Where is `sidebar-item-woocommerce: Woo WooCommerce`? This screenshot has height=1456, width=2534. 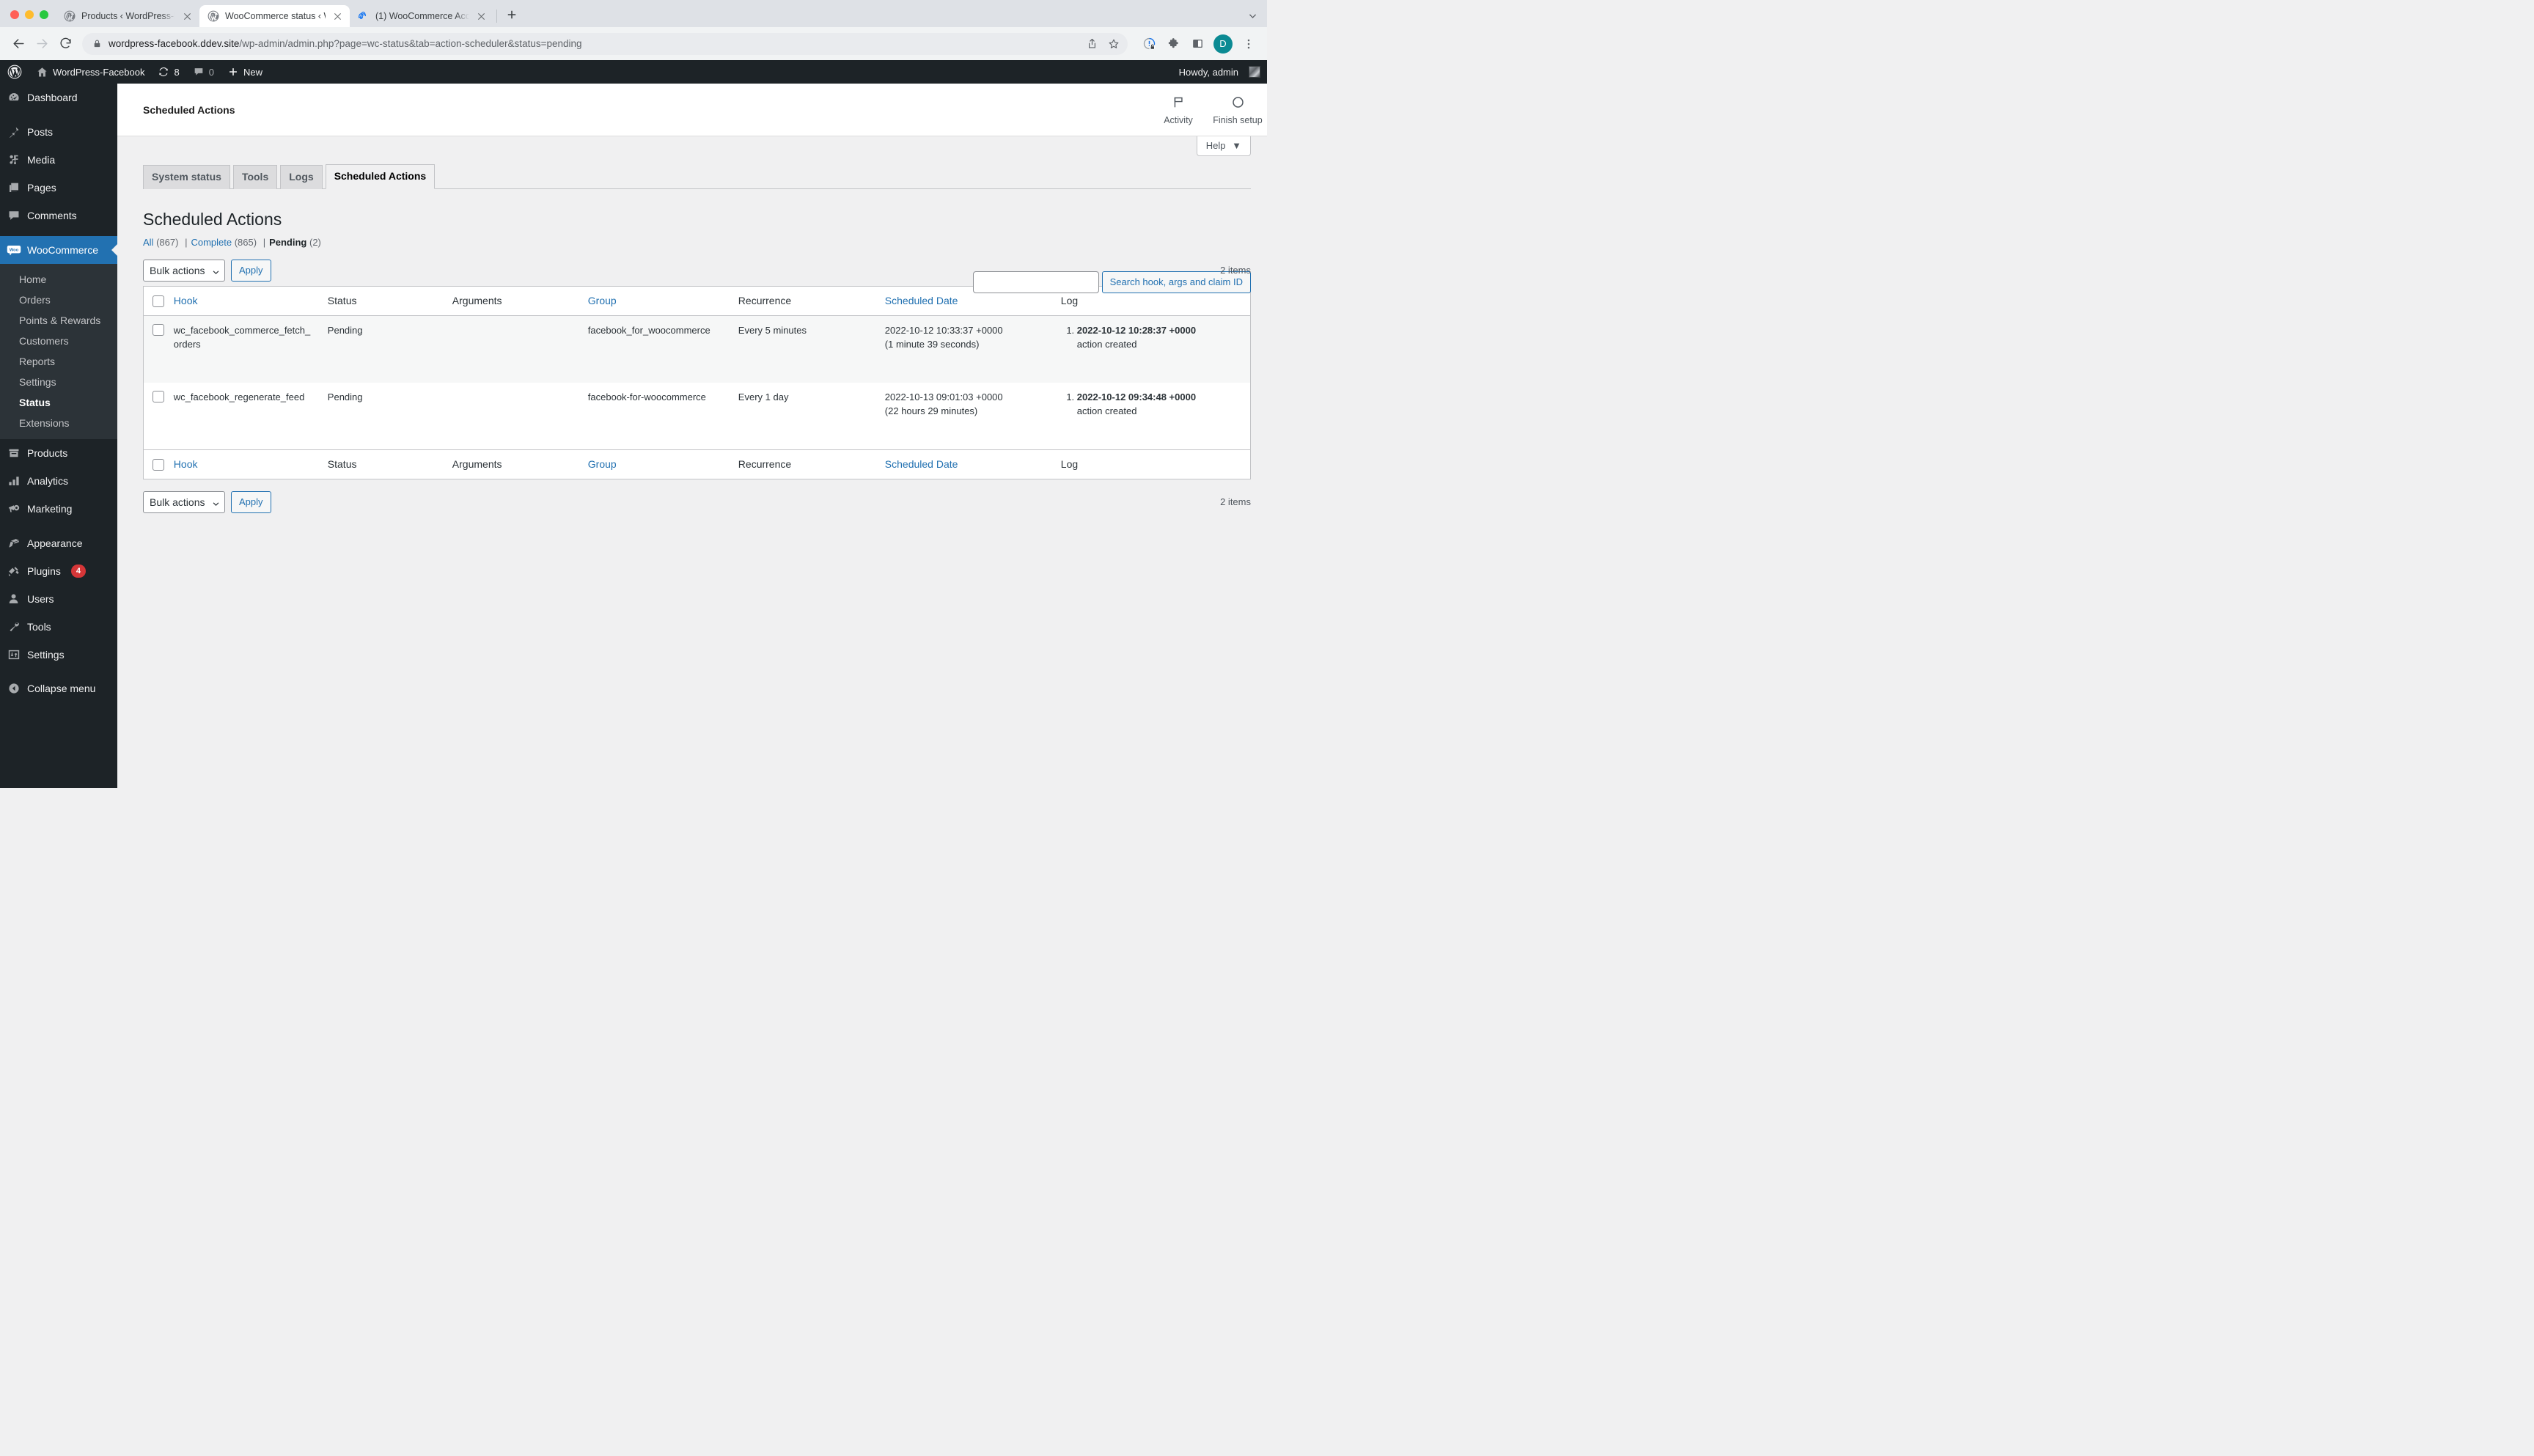 sidebar-item-woocommerce: Woo WooCommerce is located at coordinates (58, 250).